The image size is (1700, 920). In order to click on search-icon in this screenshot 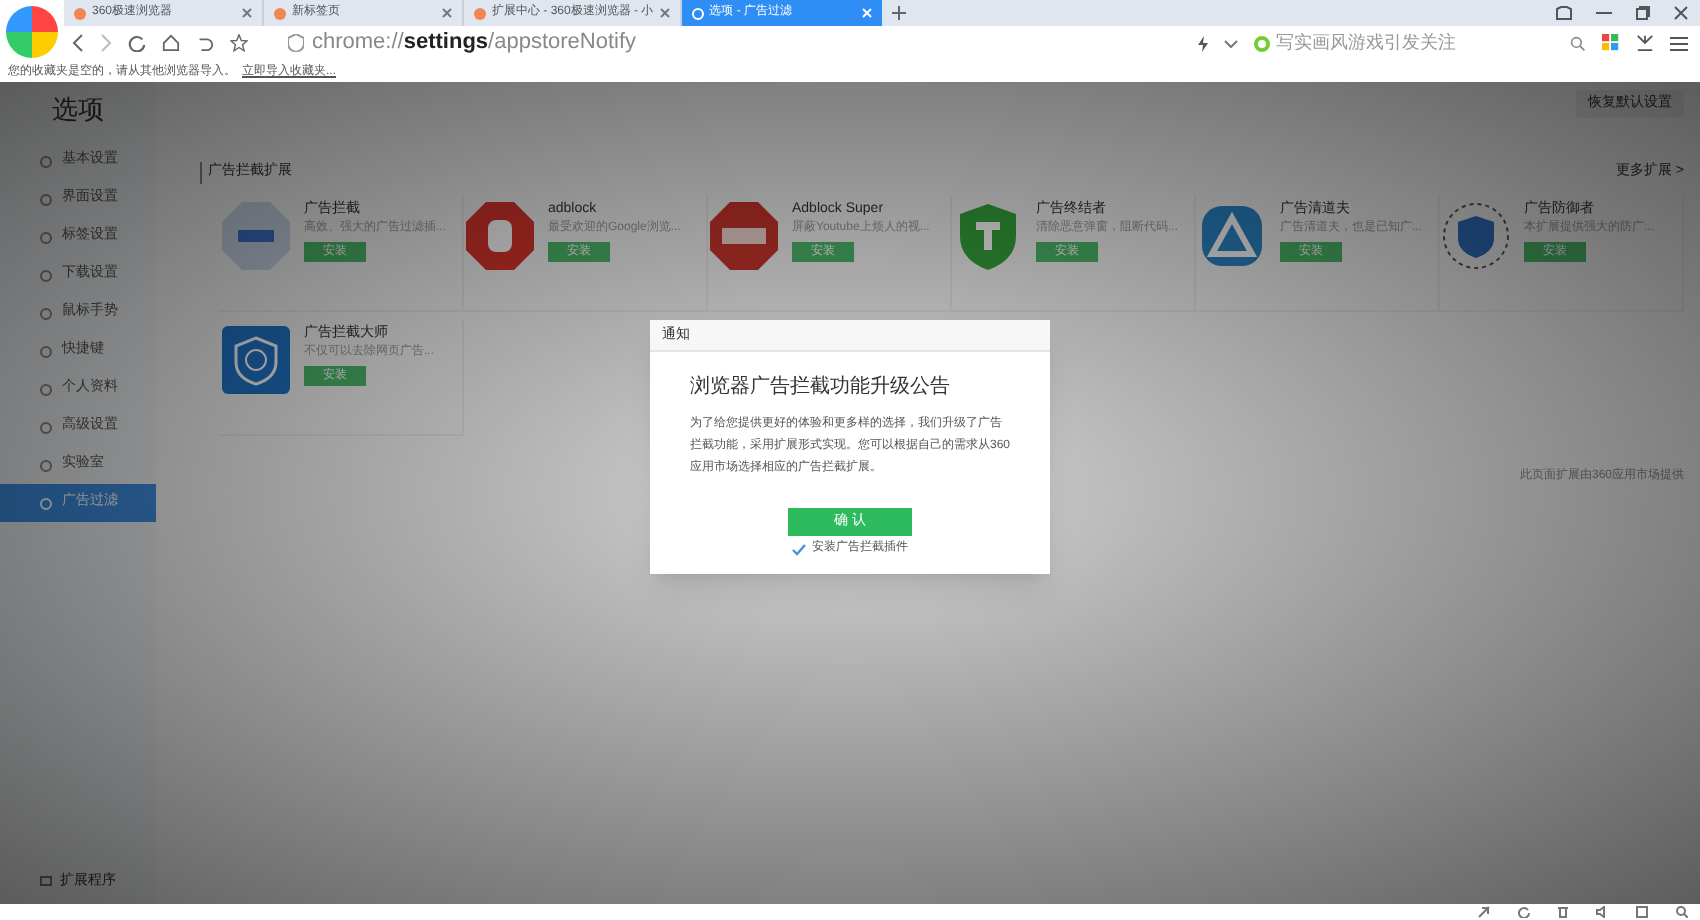, I will do `click(1578, 43)`.